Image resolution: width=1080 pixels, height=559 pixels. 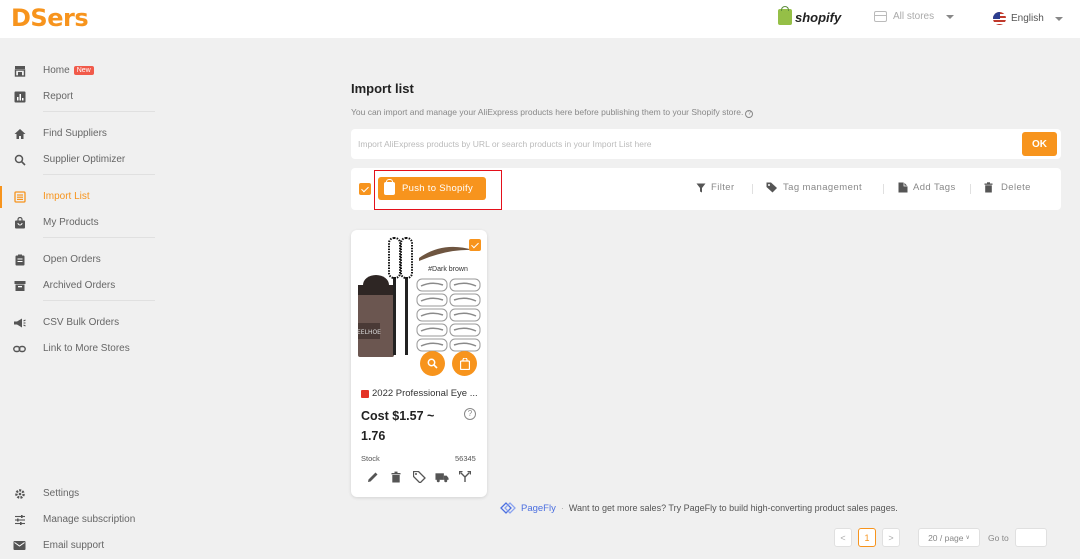 What do you see at coordinates (74, 545) in the screenshot?
I see `sidebar-item-label: Email support` at bounding box center [74, 545].